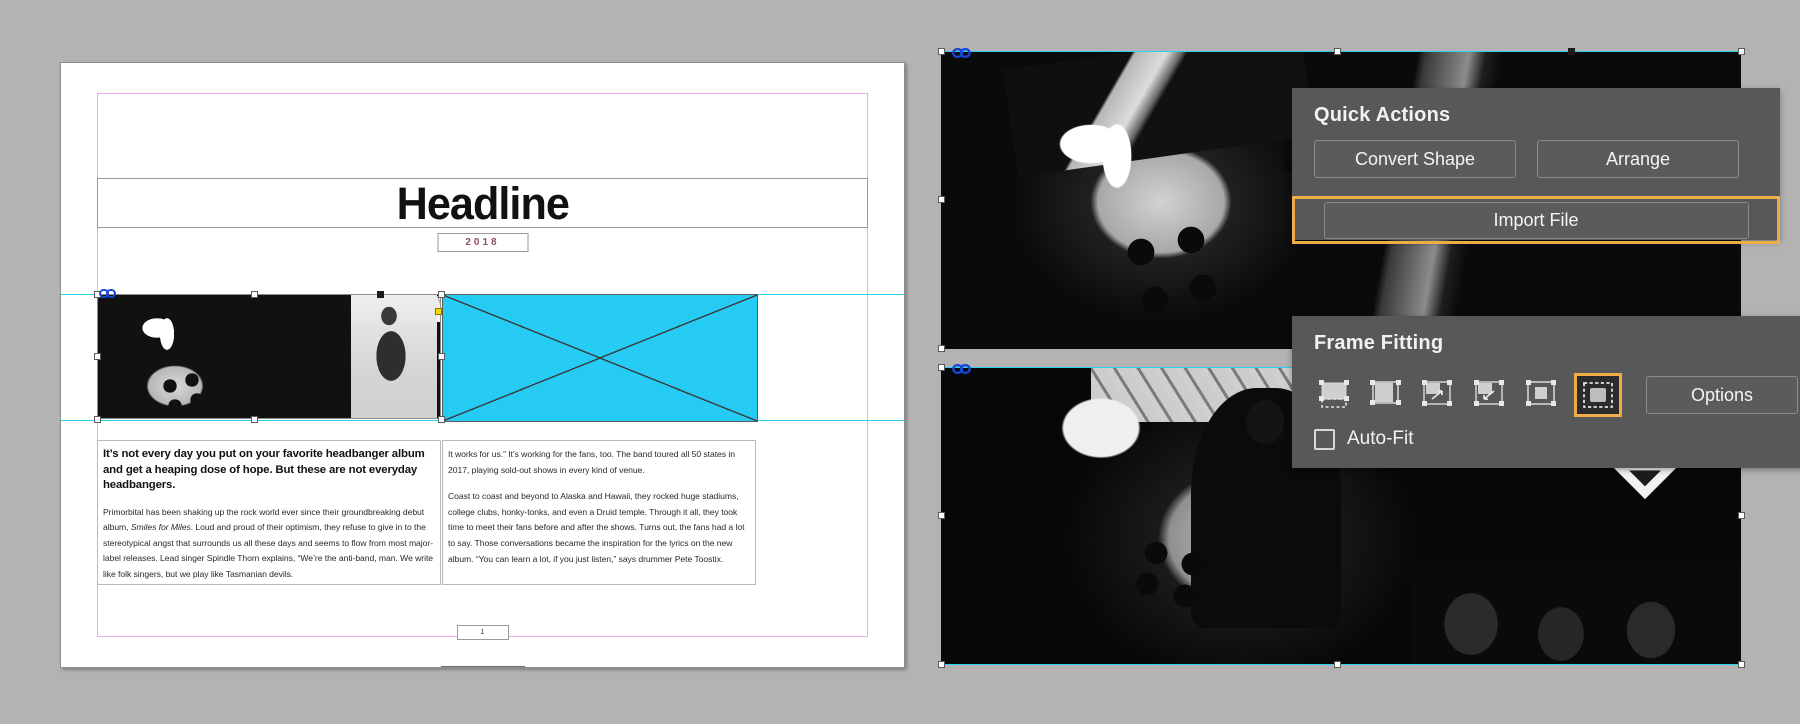 The width and height of the screenshot is (1800, 724). I want to click on frame-fitting-panel: Frame Fitting Options Auto-Fit, so click(1546, 392).